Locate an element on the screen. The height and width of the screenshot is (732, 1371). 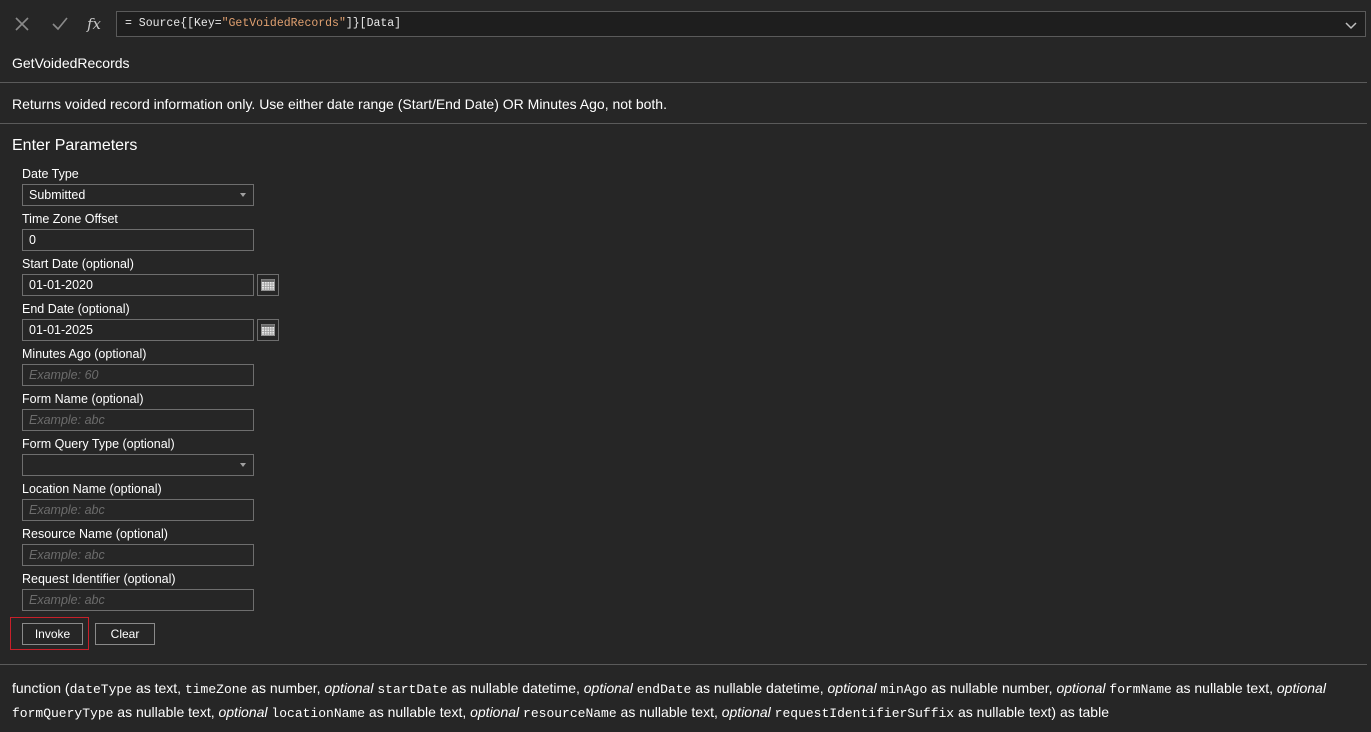
sig-param: timeZone is located at coordinates (216, 689).